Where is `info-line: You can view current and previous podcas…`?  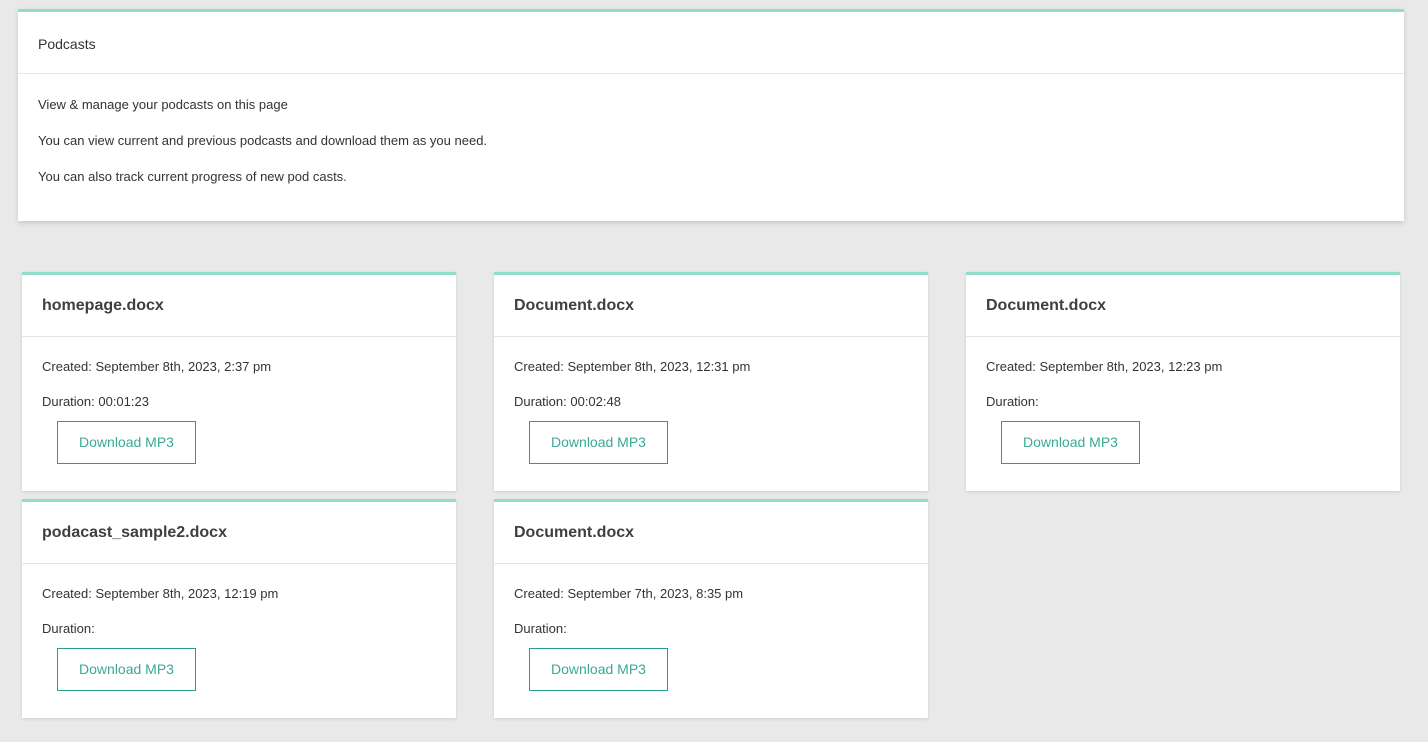 info-line: You can view current and previous podcas… is located at coordinates (263, 140).